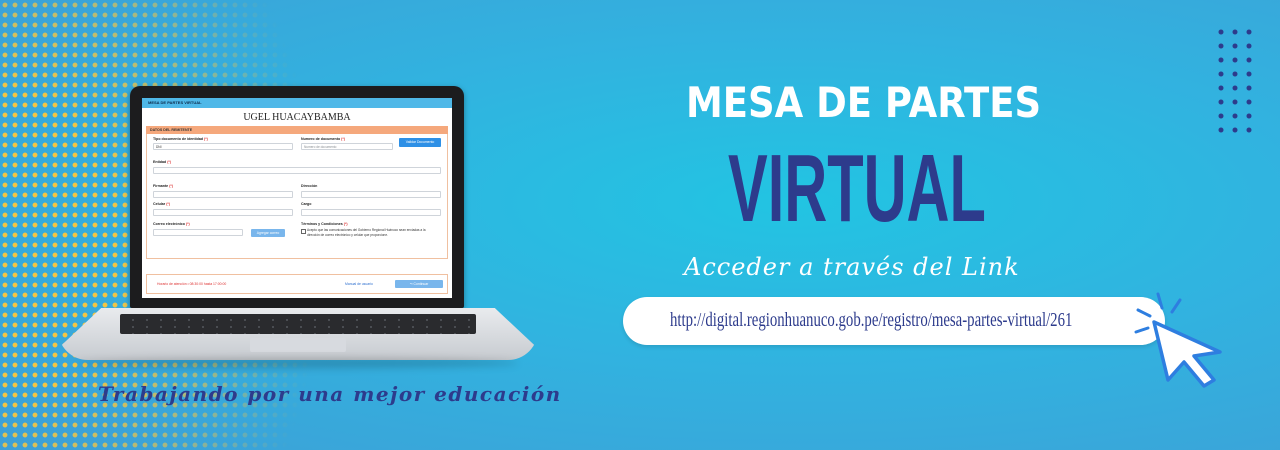  What do you see at coordinates (223, 212) in the screenshot?
I see `celular-input` at bounding box center [223, 212].